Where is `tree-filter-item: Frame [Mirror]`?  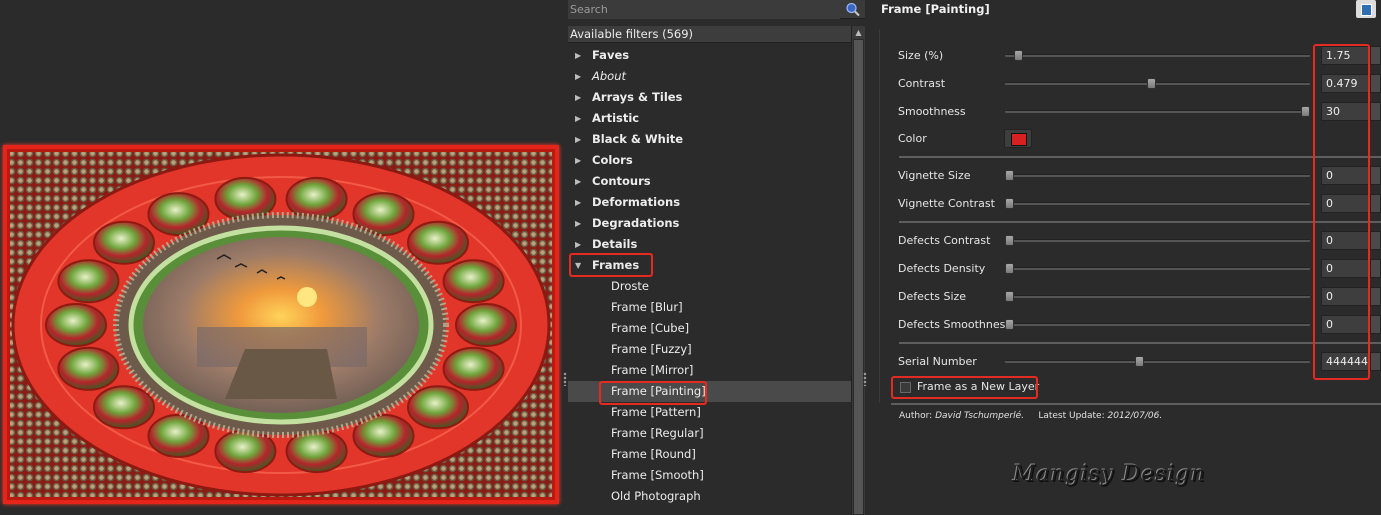 tree-filter-item: Frame [Mirror] is located at coordinates (709, 370).